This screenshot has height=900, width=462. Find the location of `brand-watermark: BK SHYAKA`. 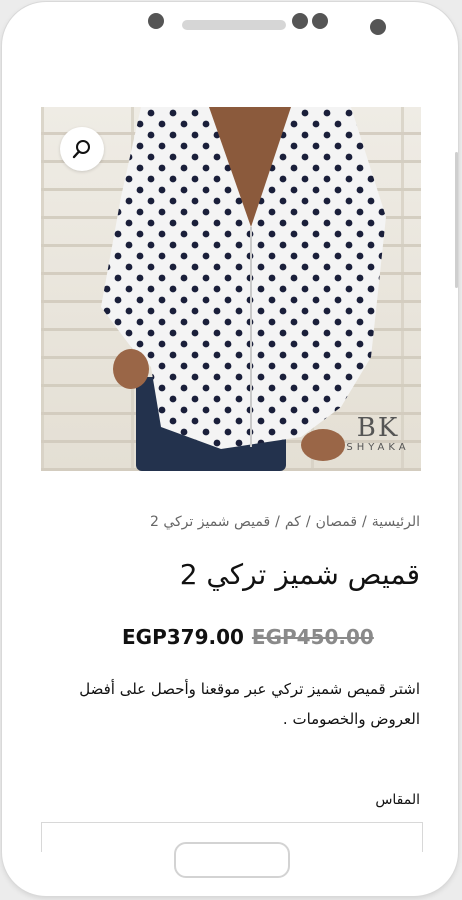

brand-watermark: BK SHYAKA is located at coordinates (378, 433).